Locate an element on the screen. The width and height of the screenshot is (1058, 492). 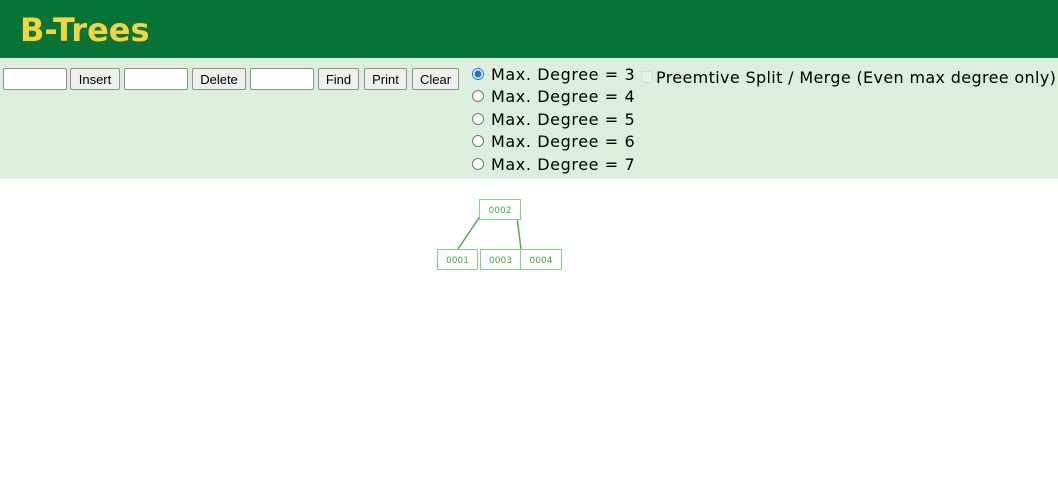
degree-label-7: Max. Degree = 7 is located at coordinates (563, 164).